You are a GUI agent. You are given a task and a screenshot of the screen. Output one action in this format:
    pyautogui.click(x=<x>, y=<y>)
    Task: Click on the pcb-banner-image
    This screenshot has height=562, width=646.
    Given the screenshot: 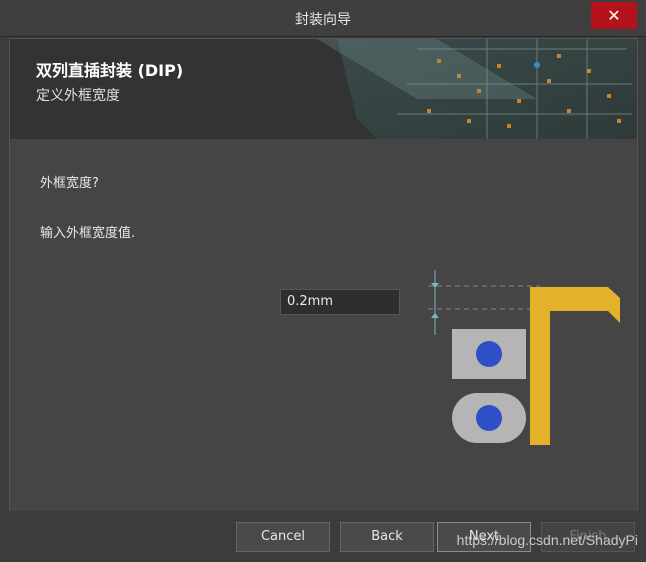 What is the action you would take?
    pyautogui.click(x=477, y=89)
    